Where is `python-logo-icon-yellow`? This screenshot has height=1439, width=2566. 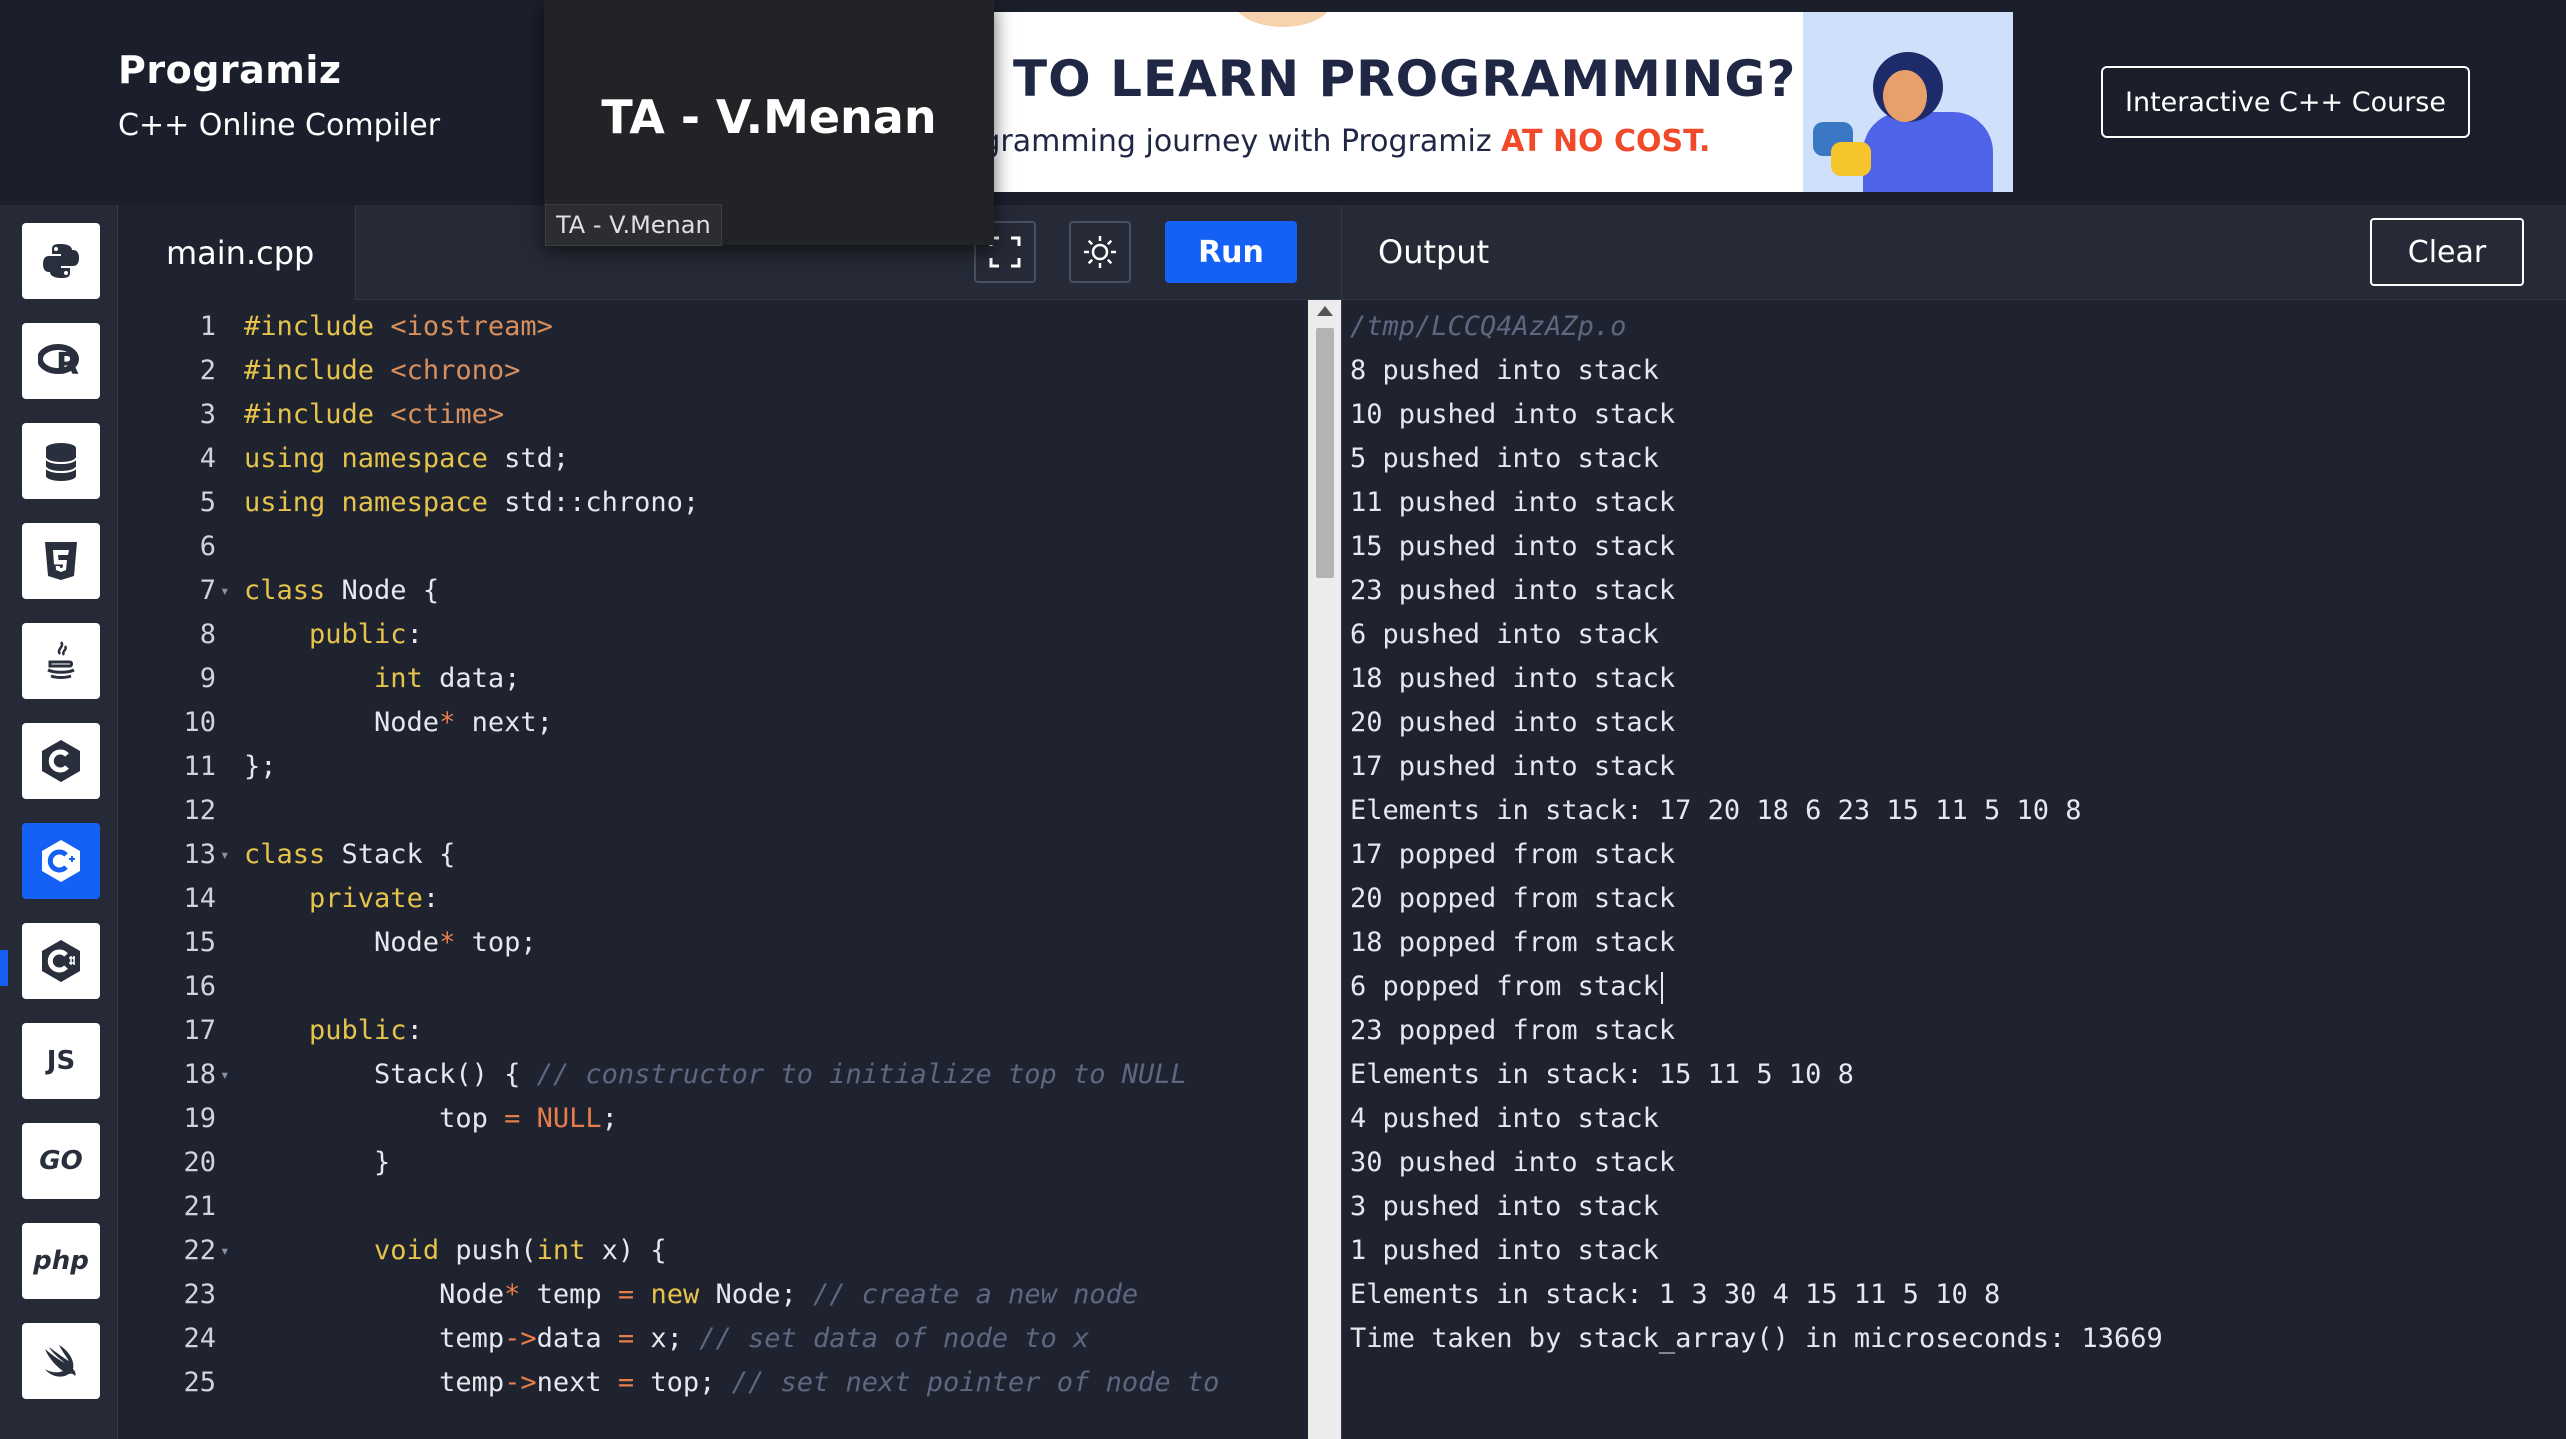 python-logo-icon-yellow is located at coordinates (1851, 159).